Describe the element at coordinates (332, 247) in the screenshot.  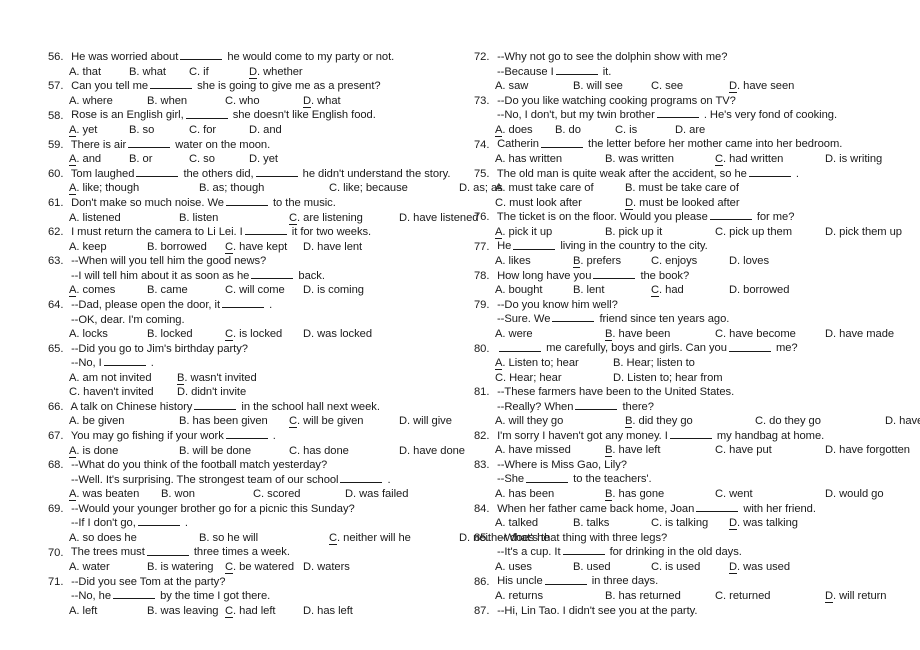
I see `option-d: D. have lent` at that location.